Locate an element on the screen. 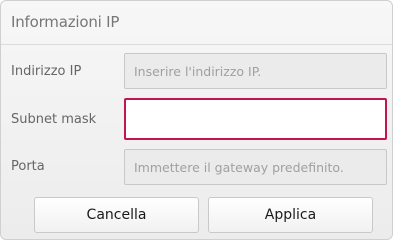 The height and width of the screenshot is (240, 393). ip-address-label: Indirizzo IP is located at coordinates (46, 71).